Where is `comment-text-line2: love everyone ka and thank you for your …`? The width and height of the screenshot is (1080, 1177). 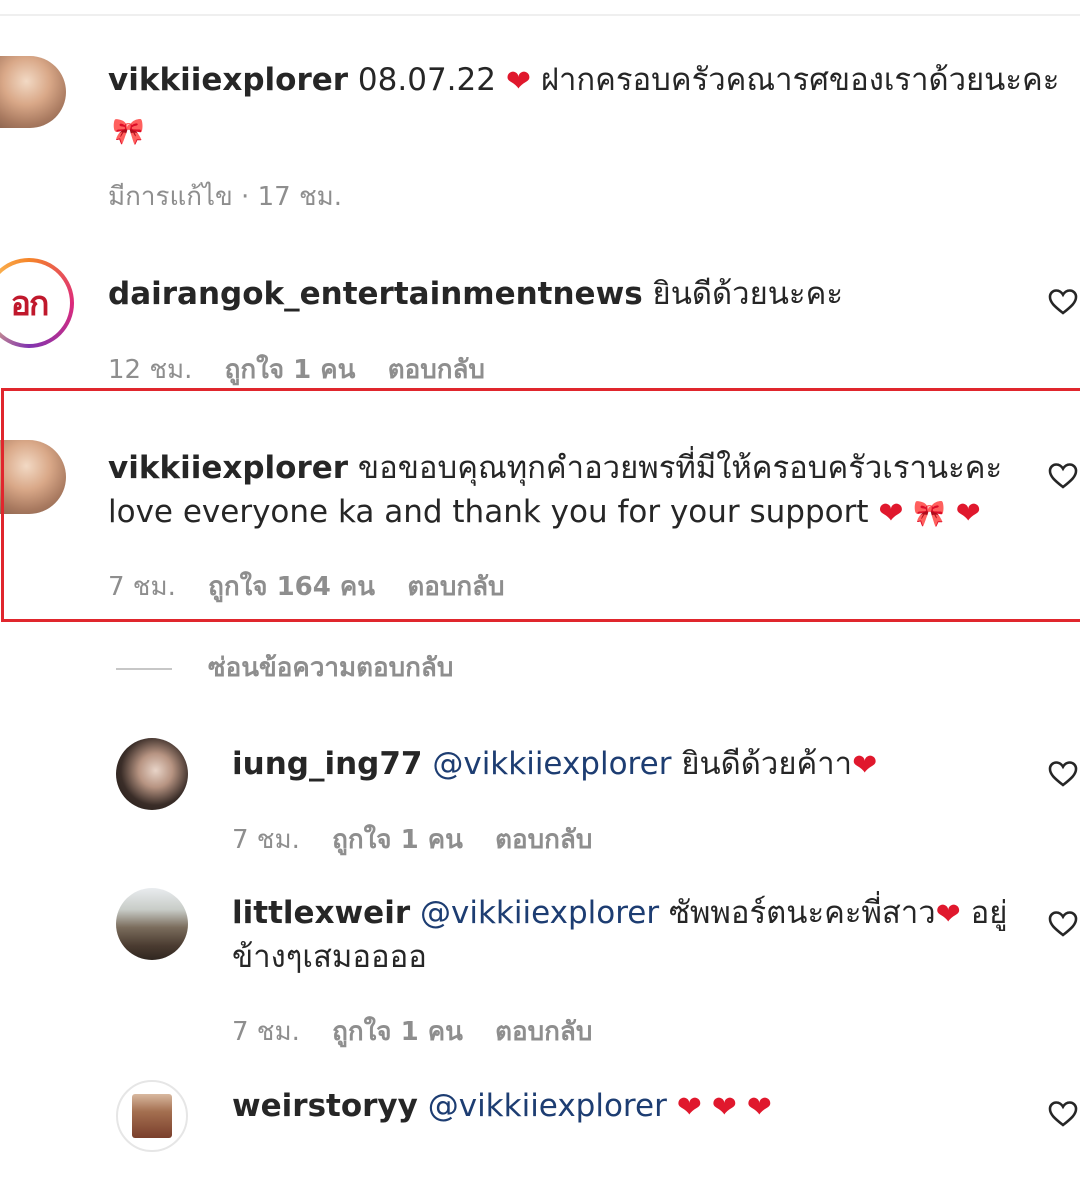 comment-text-line2: love everyone ka and thank you for your … is located at coordinates (544, 513).